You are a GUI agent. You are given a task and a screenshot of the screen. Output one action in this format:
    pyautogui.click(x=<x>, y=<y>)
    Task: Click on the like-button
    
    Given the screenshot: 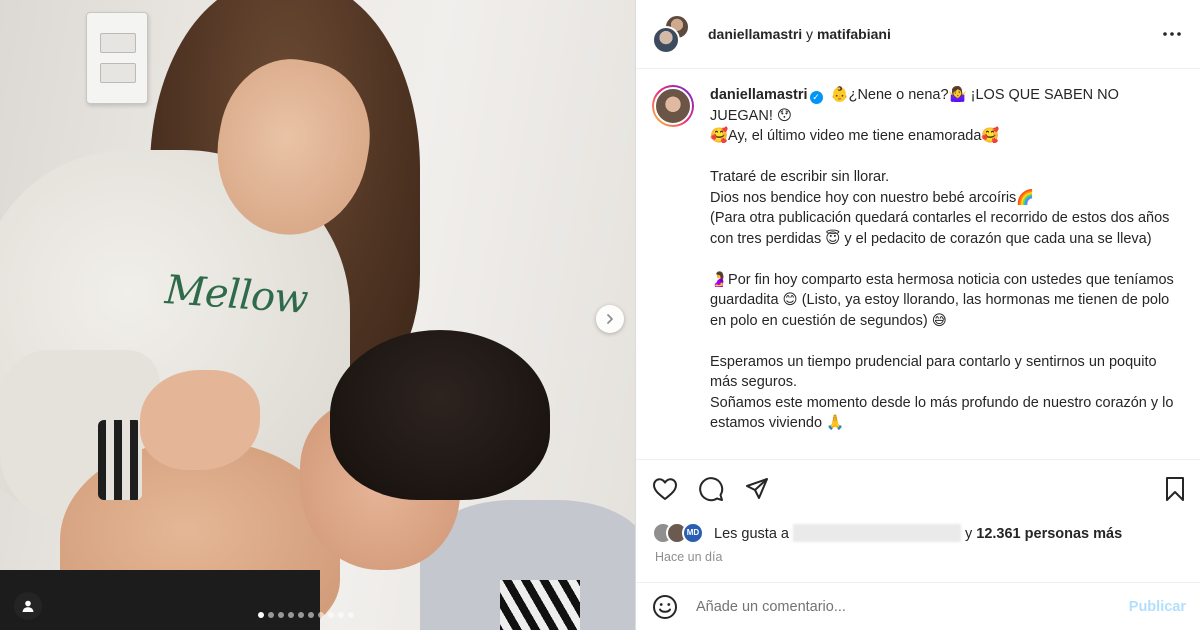 What is the action you would take?
    pyautogui.click(x=668, y=489)
    